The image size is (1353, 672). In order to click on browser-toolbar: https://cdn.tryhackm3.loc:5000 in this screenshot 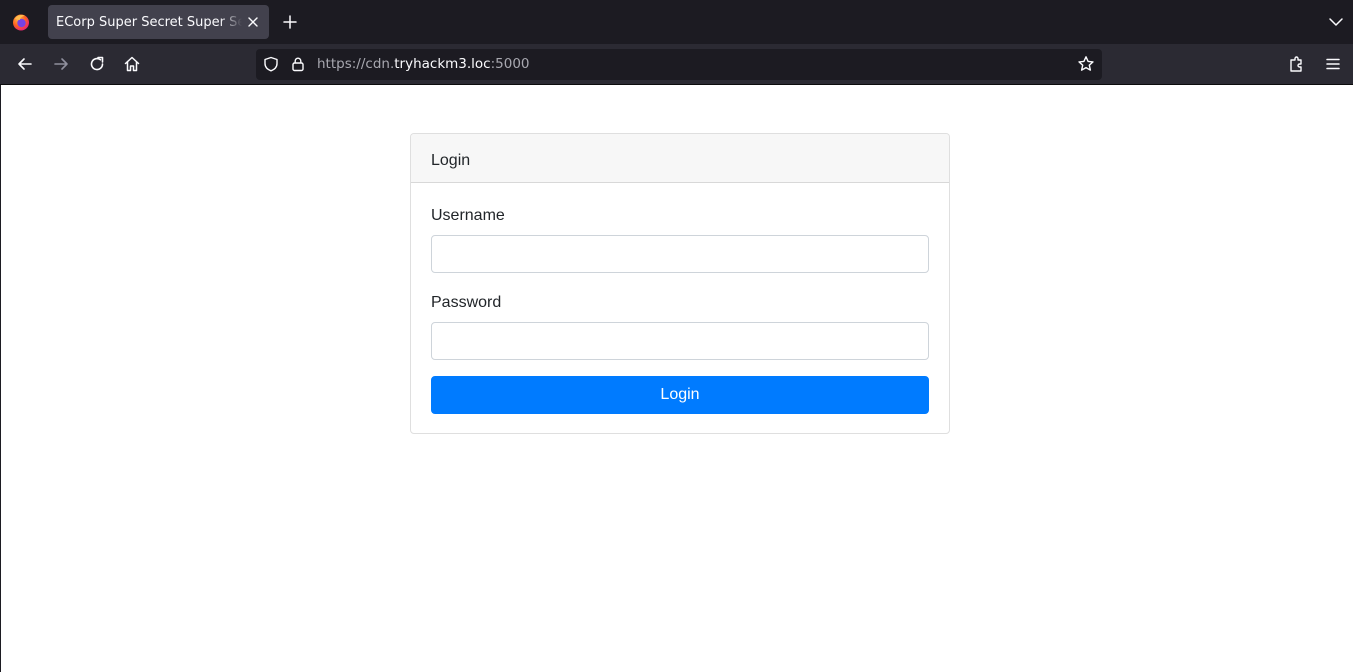, I will do `click(676, 64)`.